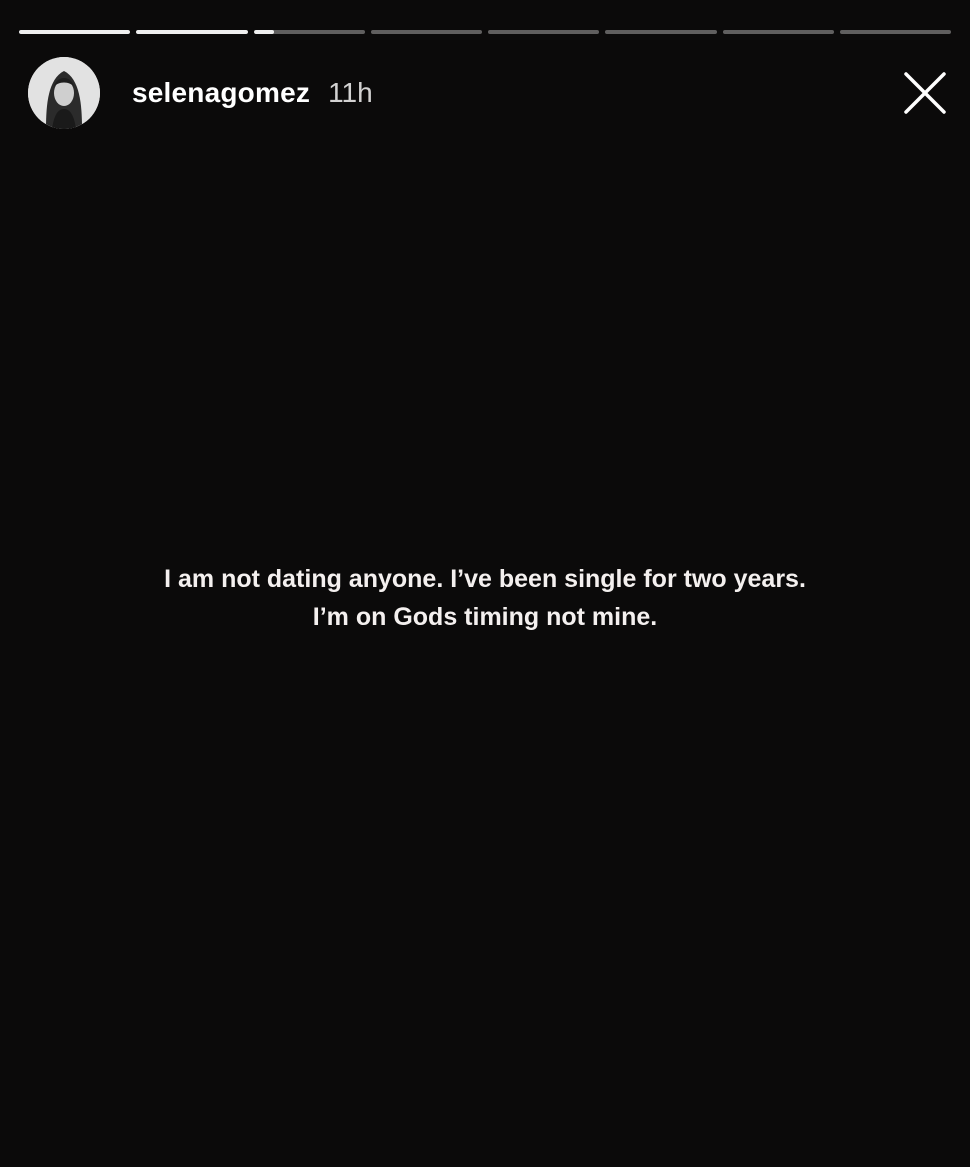 This screenshot has width=970, height=1167. I want to click on story-header: selenagomez 11h, so click(488, 93).